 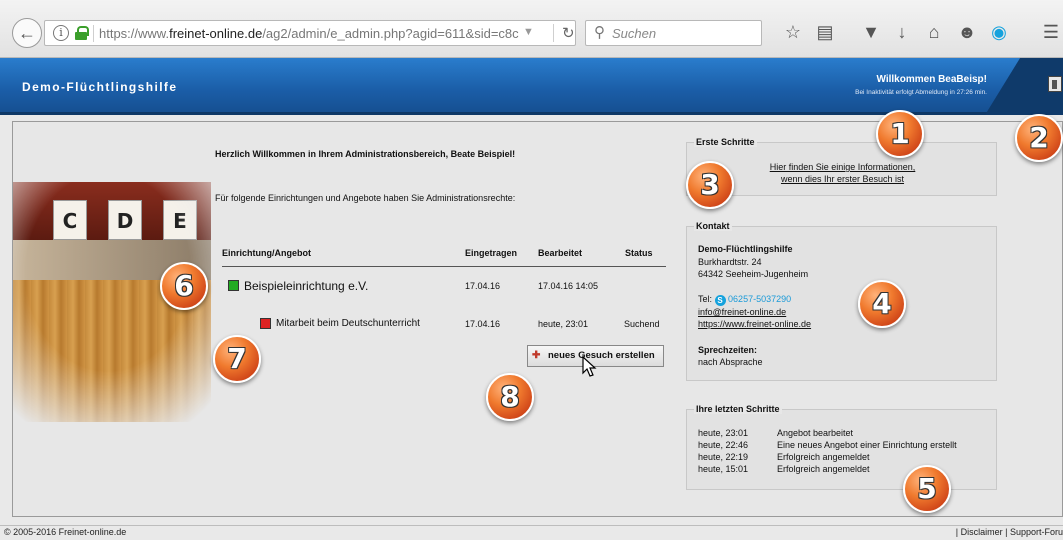 I want to click on kontakt-phone: Tel: S 06257-5037290, so click(x=744, y=300).